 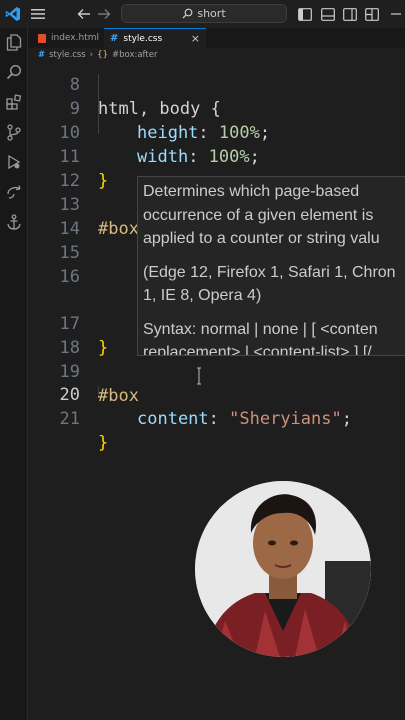 What do you see at coordinates (396, 14) in the screenshot?
I see `minimize-icon` at bounding box center [396, 14].